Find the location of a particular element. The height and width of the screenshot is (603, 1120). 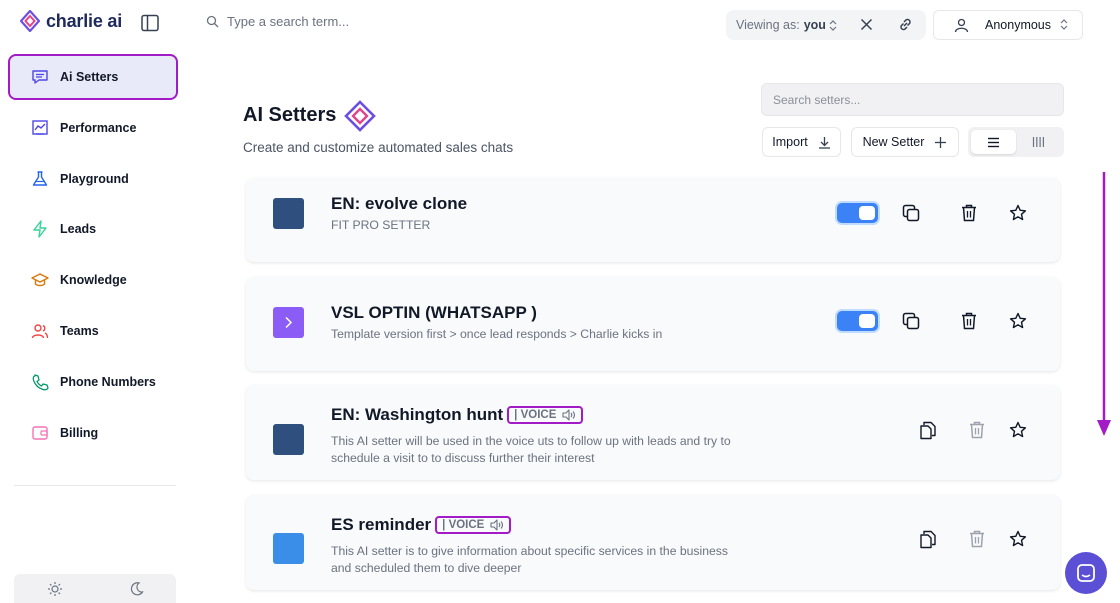

sidebar-item-billing: Billing is located at coordinates (93, 433).